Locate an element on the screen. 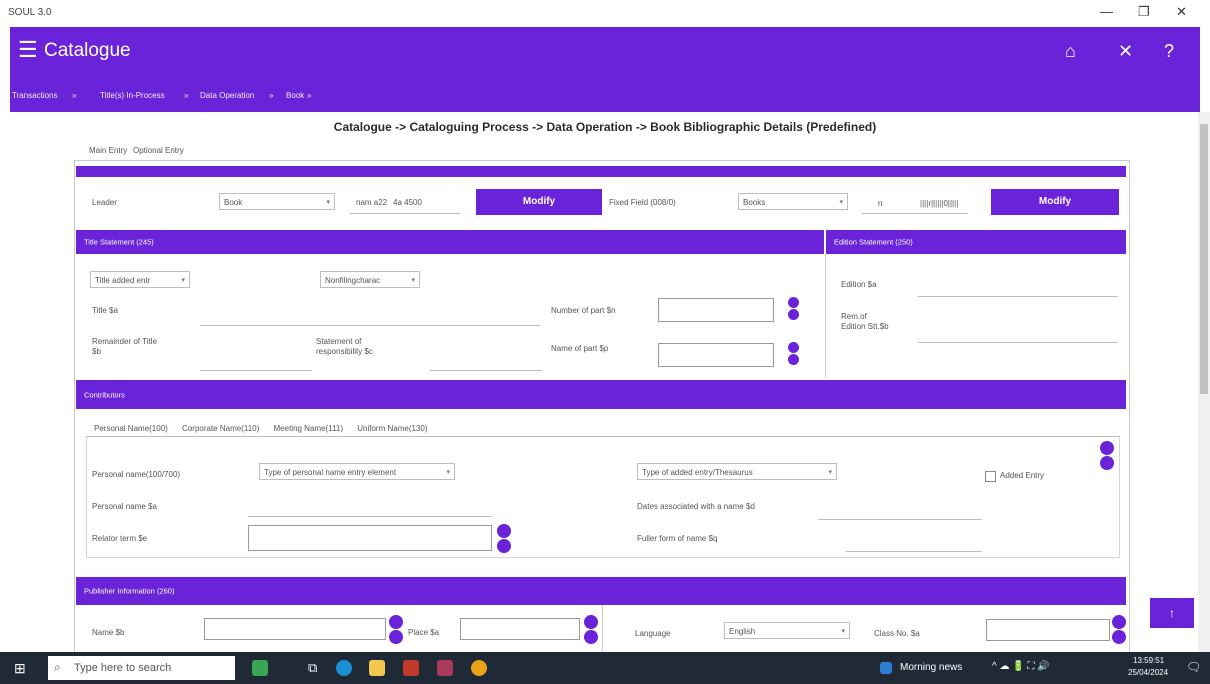  tab-meeting-name: Meeting Name(111) is located at coordinates (309, 428).